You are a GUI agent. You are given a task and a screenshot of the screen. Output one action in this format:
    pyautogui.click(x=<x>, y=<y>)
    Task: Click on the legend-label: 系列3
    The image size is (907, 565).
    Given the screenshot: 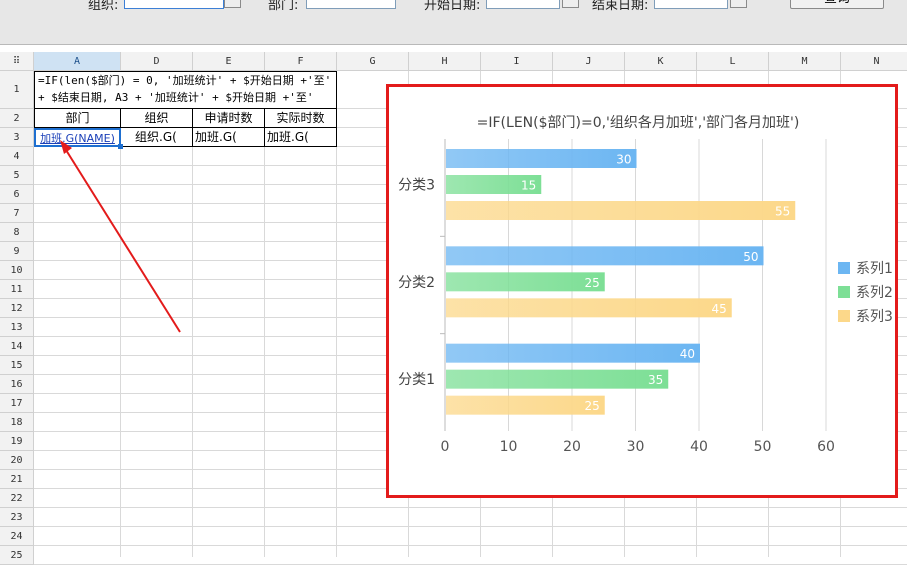 What is the action you would take?
    pyautogui.click(x=874, y=317)
    